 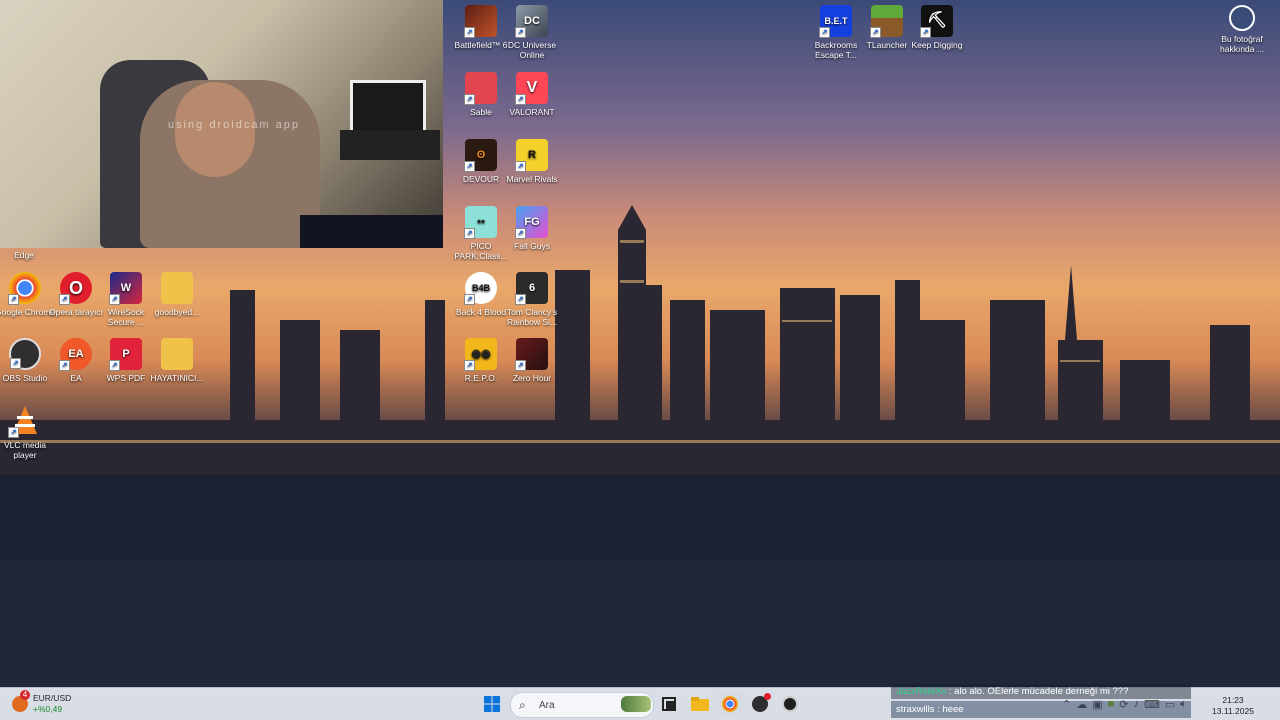 What do you see at coordinates (234, 125) in the screenshot?
I see `webcam-caption: using droidcam app` at bounding box center [234, 125].